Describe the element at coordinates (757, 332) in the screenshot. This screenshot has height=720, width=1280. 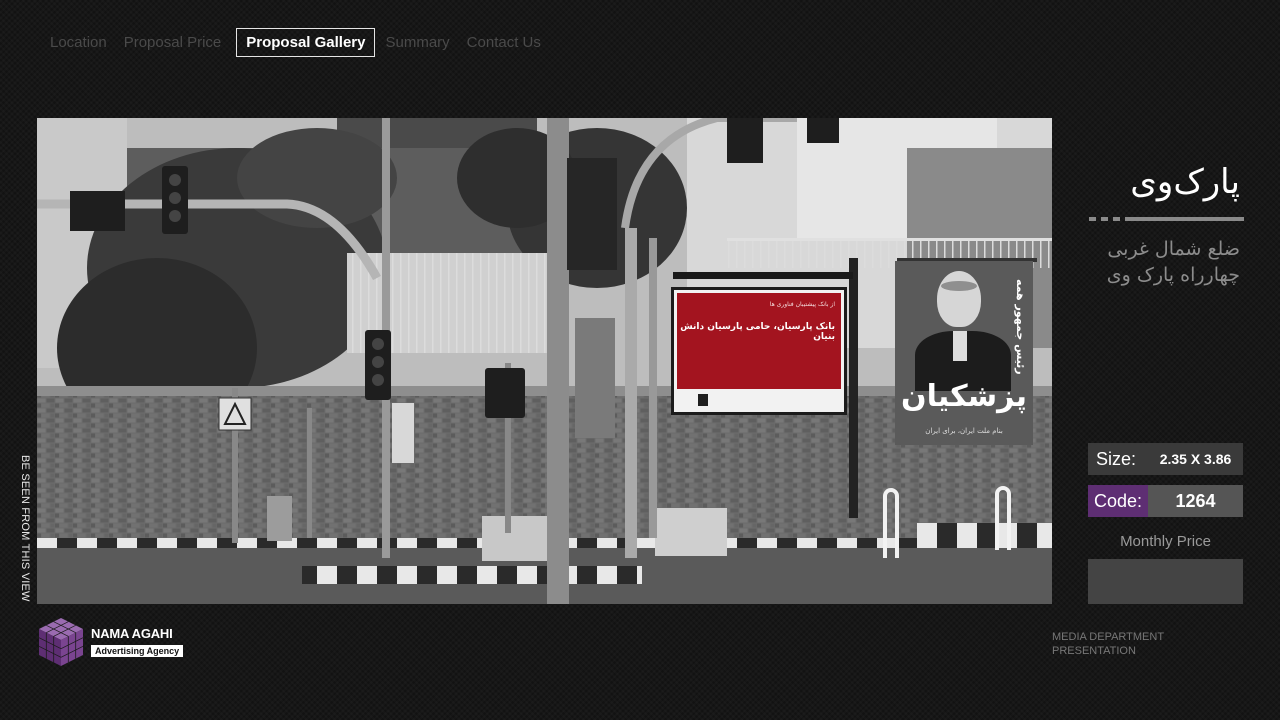
I see `billboard-main-line: بانک پارسیان، حامی پارسیان دانش بنیان` at that location.